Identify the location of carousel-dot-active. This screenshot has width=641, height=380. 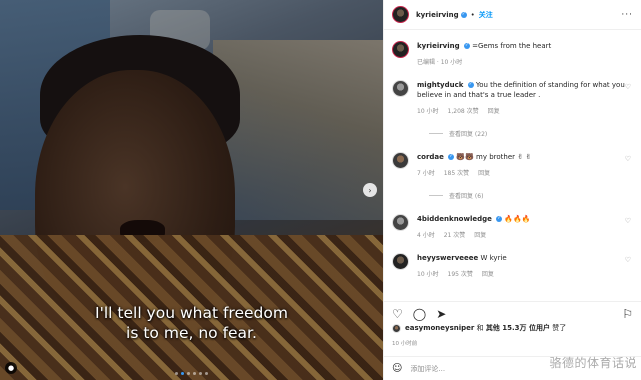
(182, 373).